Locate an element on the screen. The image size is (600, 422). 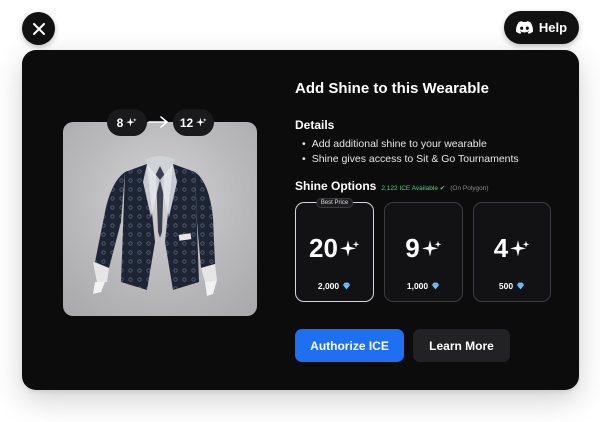
option-value: 4 is located at coordinates (512, 248).